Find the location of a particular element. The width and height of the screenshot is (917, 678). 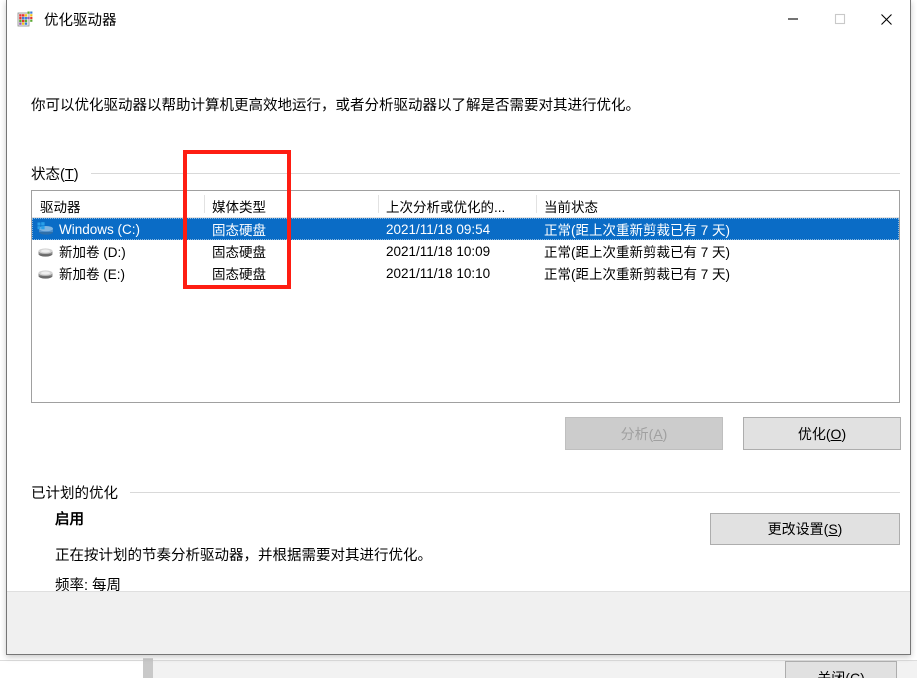

column-header-media: 媒体类型 is located at coordinates (291, 204).